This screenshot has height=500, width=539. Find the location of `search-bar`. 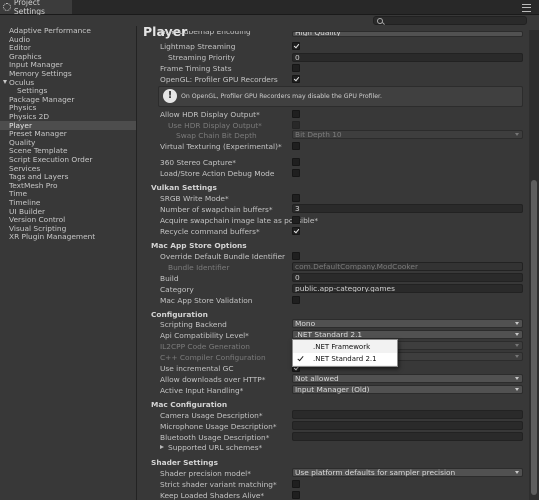

search-bar is located at coordinates (269, 20).